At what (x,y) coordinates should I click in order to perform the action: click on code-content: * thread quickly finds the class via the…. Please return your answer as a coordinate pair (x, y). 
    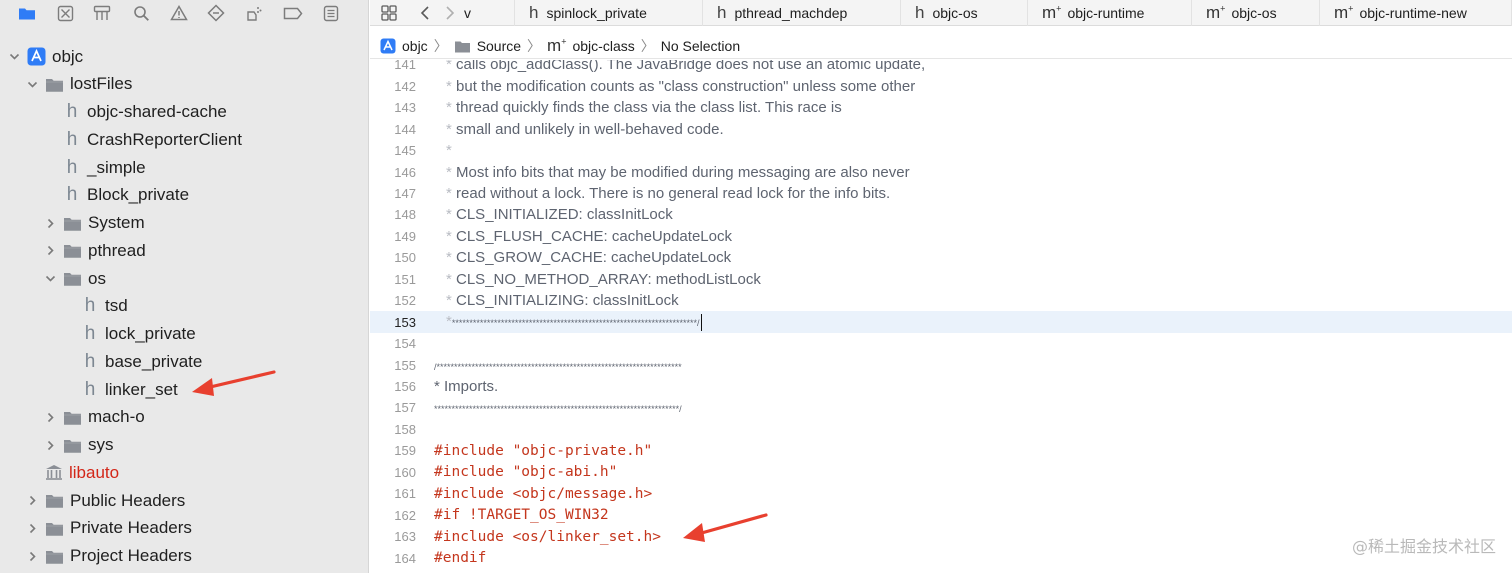
    Looking at the image, I should click on (644, 107).